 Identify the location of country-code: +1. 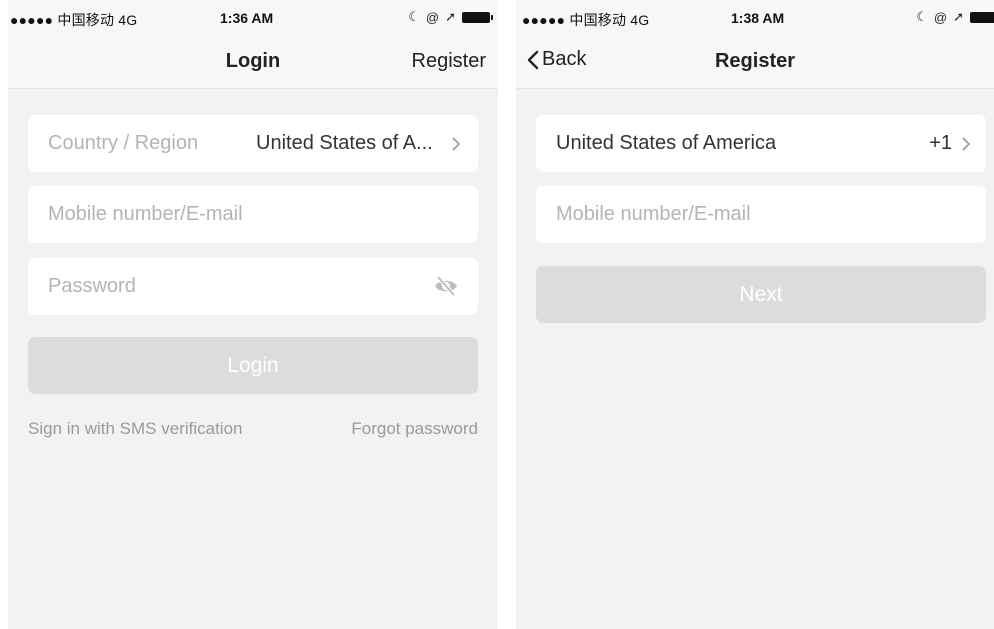
(940, 143).